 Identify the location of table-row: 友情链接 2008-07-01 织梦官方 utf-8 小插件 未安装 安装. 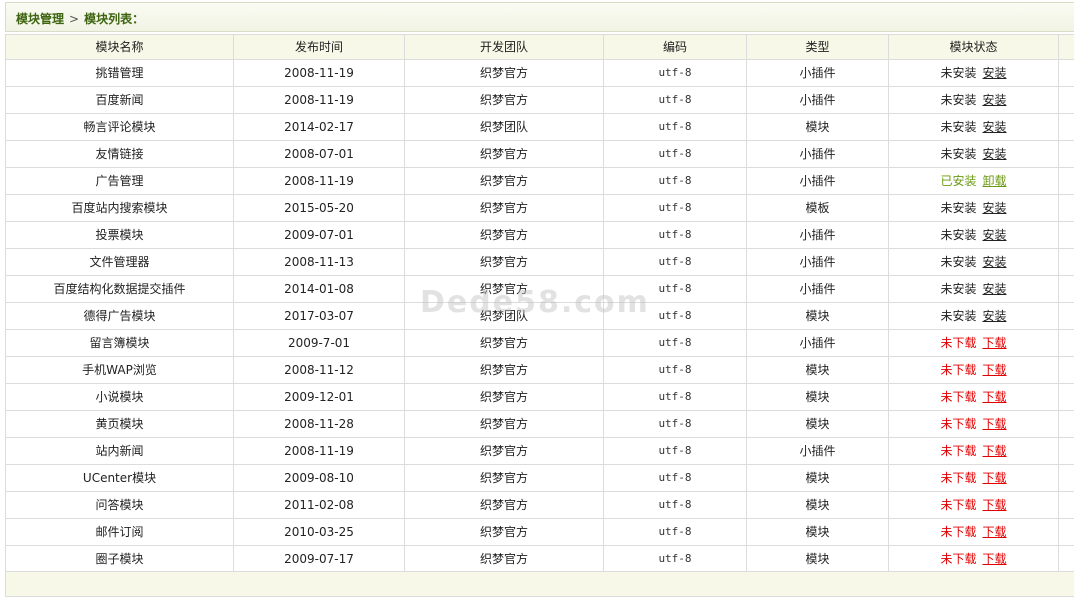
(539, 154).